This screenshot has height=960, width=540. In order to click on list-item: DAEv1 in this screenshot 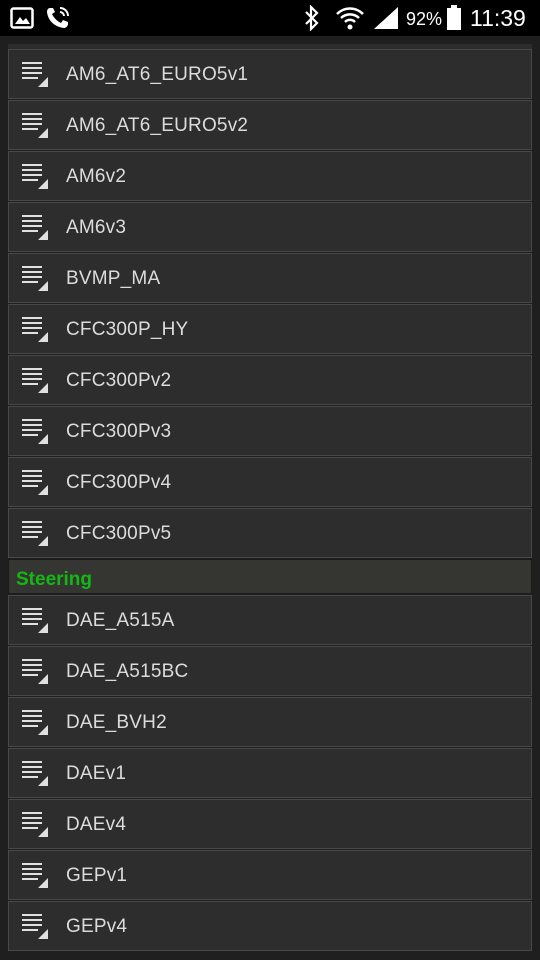, I will do `click(270, 773)`.